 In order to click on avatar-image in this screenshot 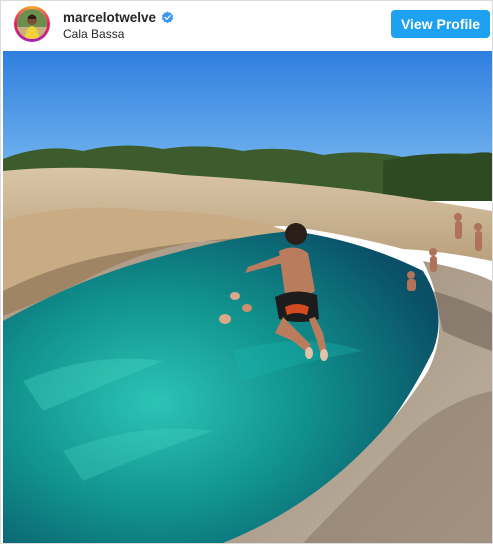, I will do `click(32, 24)`.